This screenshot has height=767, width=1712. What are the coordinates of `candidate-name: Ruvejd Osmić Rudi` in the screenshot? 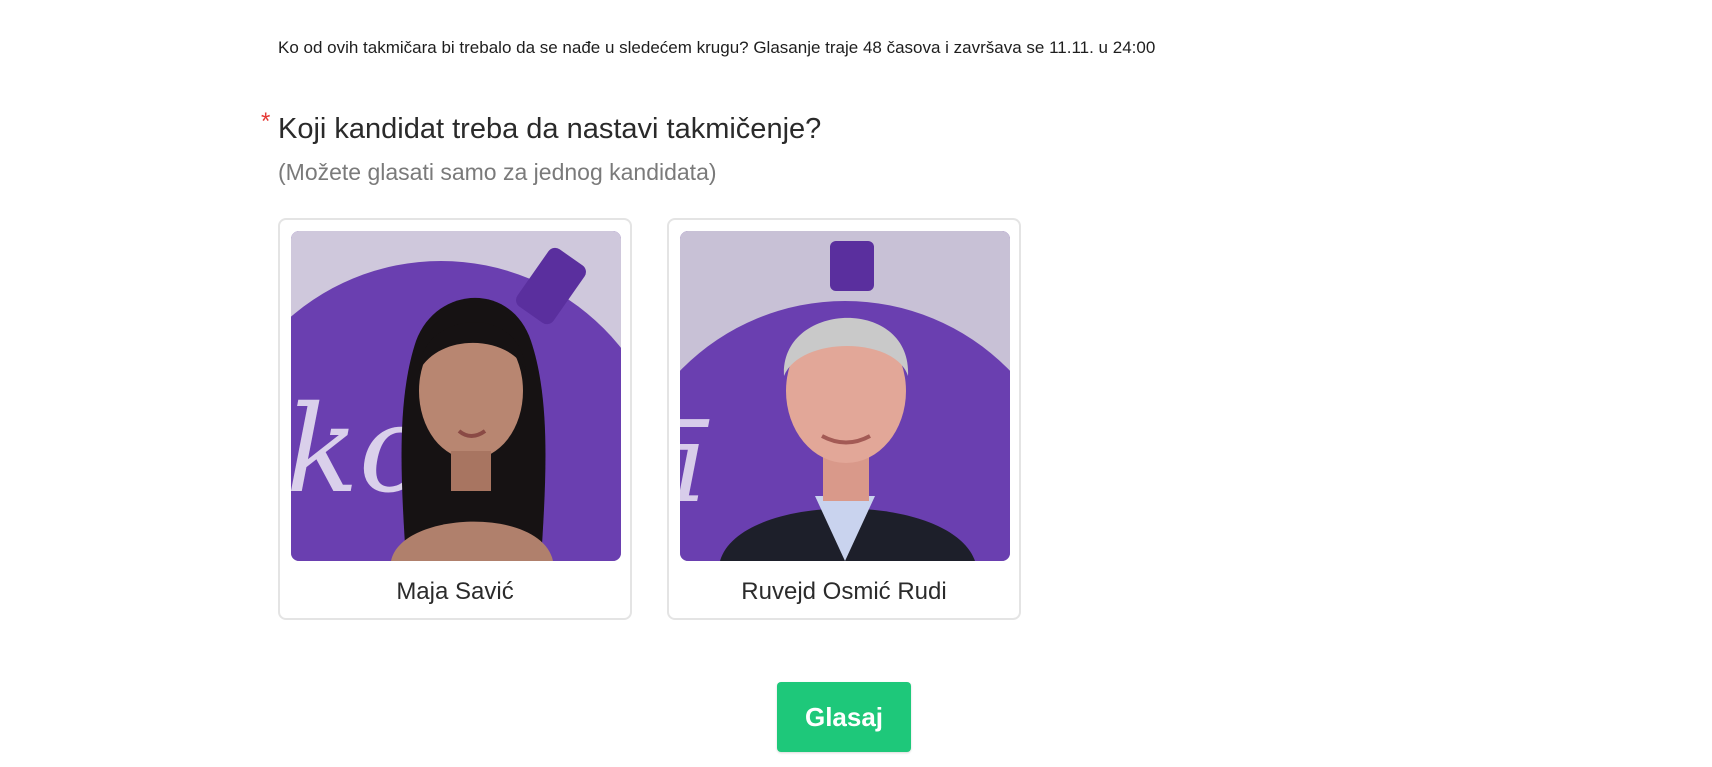 It's located at (844, 591).